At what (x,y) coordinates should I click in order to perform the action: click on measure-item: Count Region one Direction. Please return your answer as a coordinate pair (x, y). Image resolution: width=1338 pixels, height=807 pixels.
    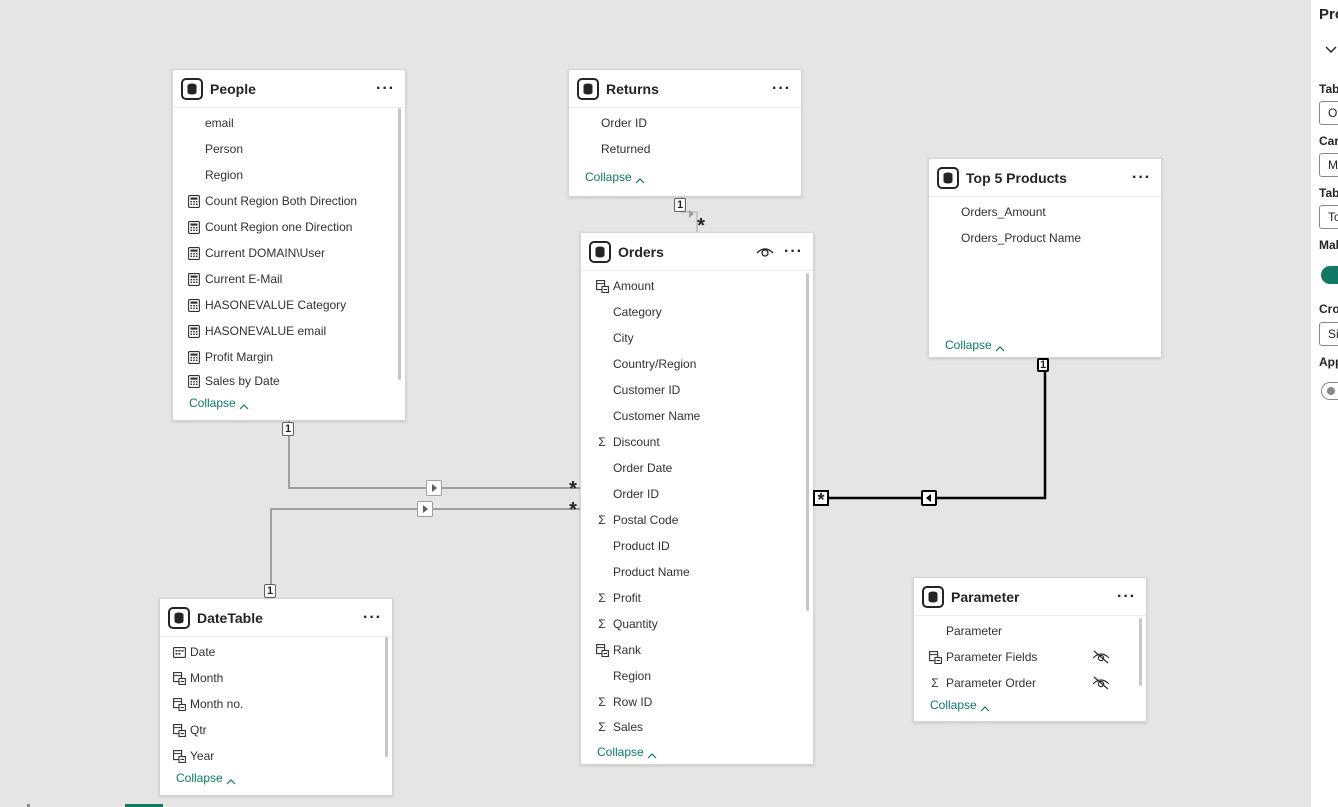
    Looking at the image, I should click on (296, 227).